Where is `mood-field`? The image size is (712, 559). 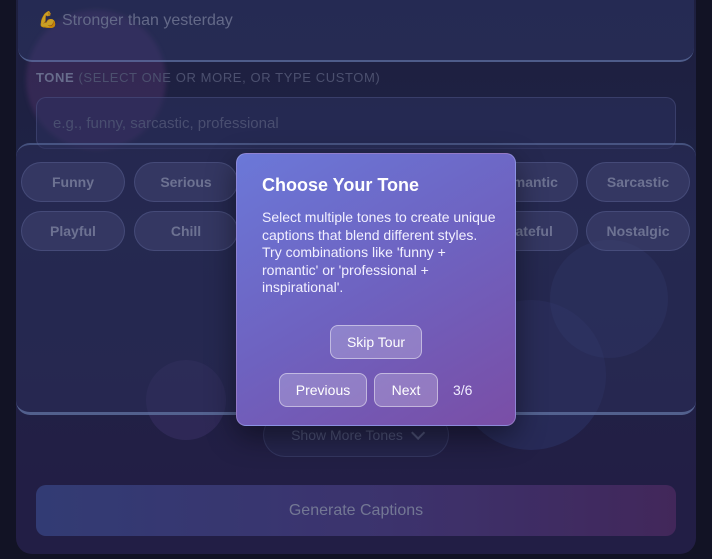 mood-field is located at coordinates (356, 31).